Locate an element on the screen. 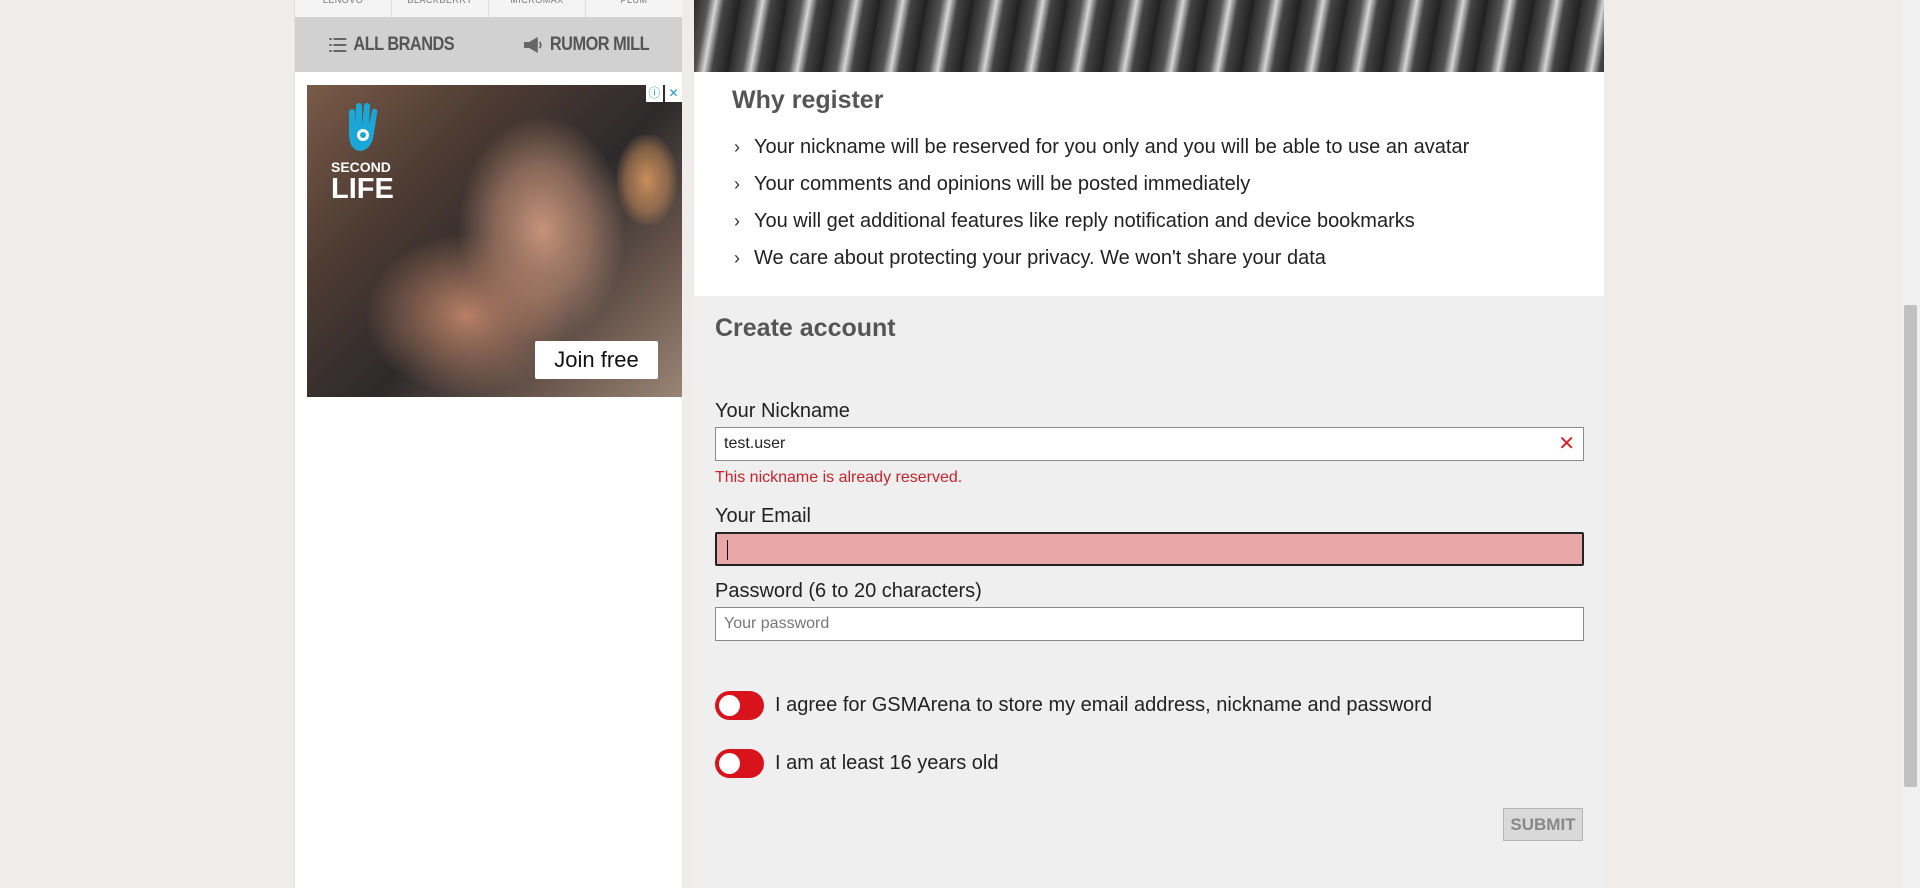 This screenshot has width=1920, height=888. brand-link: BLACKBERRY is located at coordinates (440, 8).